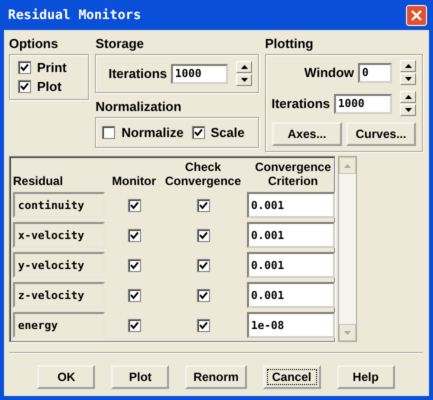  I want to click on residual-name-cell: y-velocity, so click(59, 265).